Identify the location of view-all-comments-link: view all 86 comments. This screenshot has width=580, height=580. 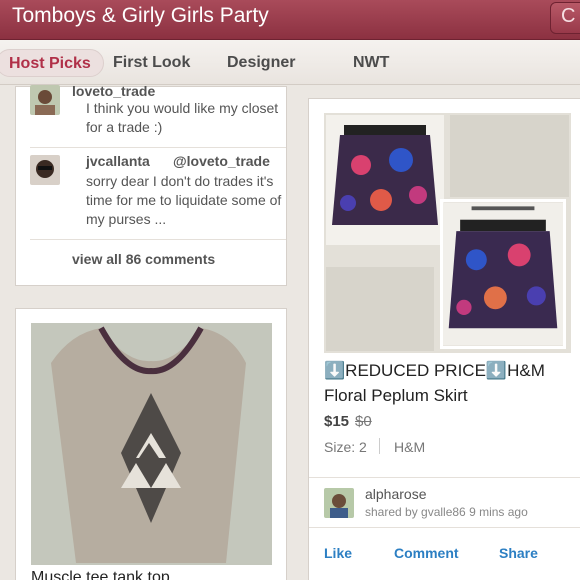
(143, 259).